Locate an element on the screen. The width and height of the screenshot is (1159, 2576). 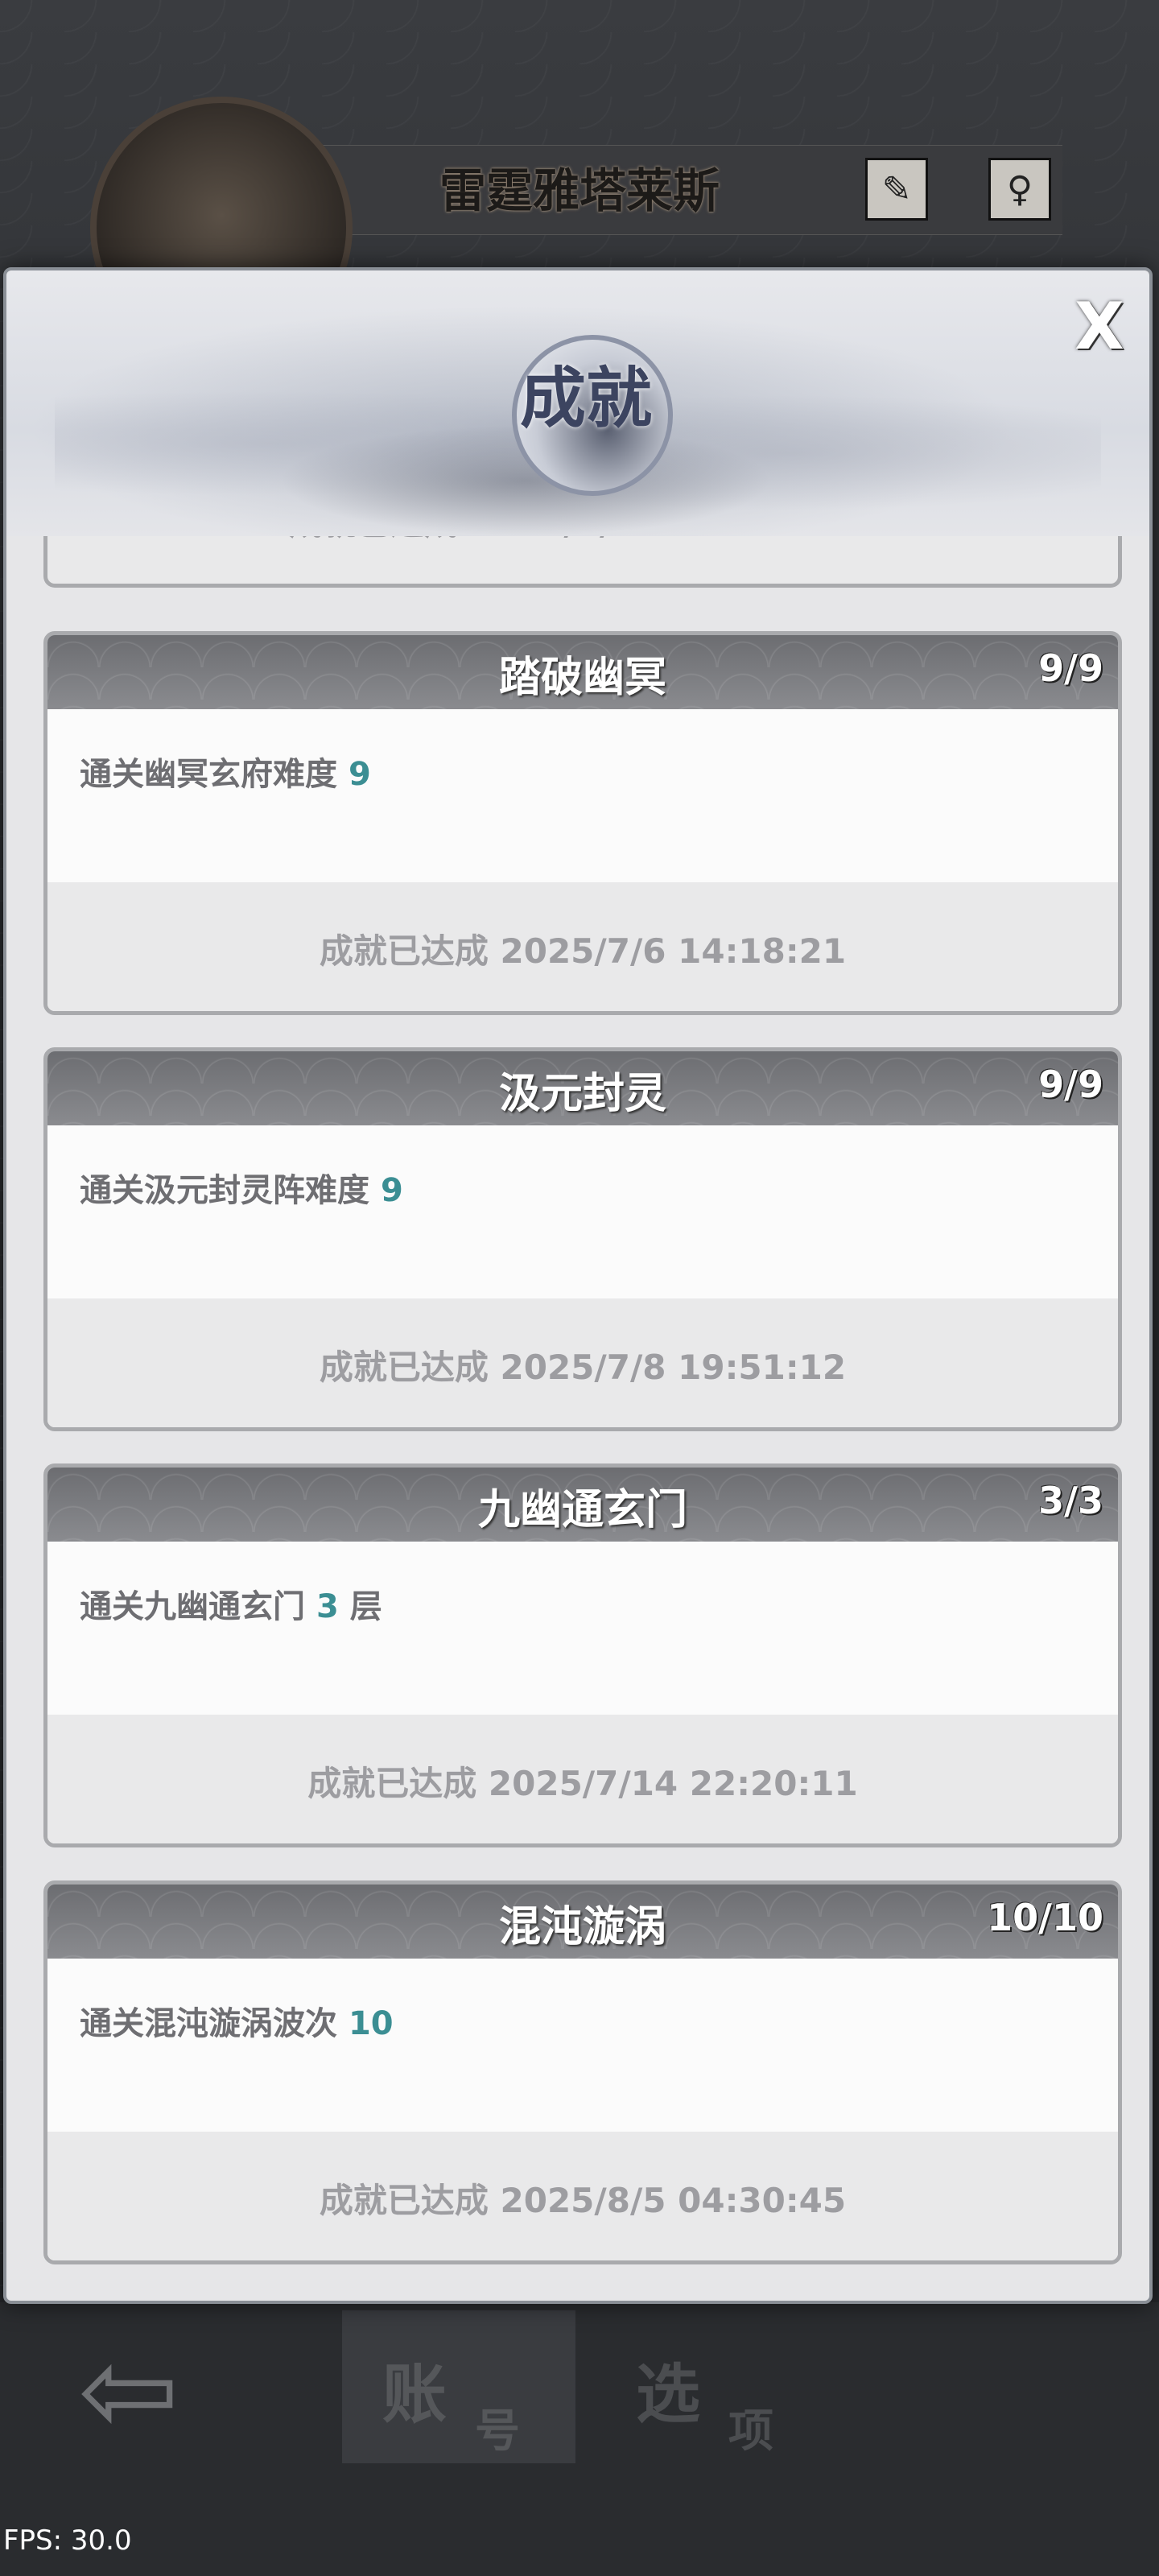
achievement-body: 通关汲元封灵阵难度 9 is located at coordinates (582, 1211).